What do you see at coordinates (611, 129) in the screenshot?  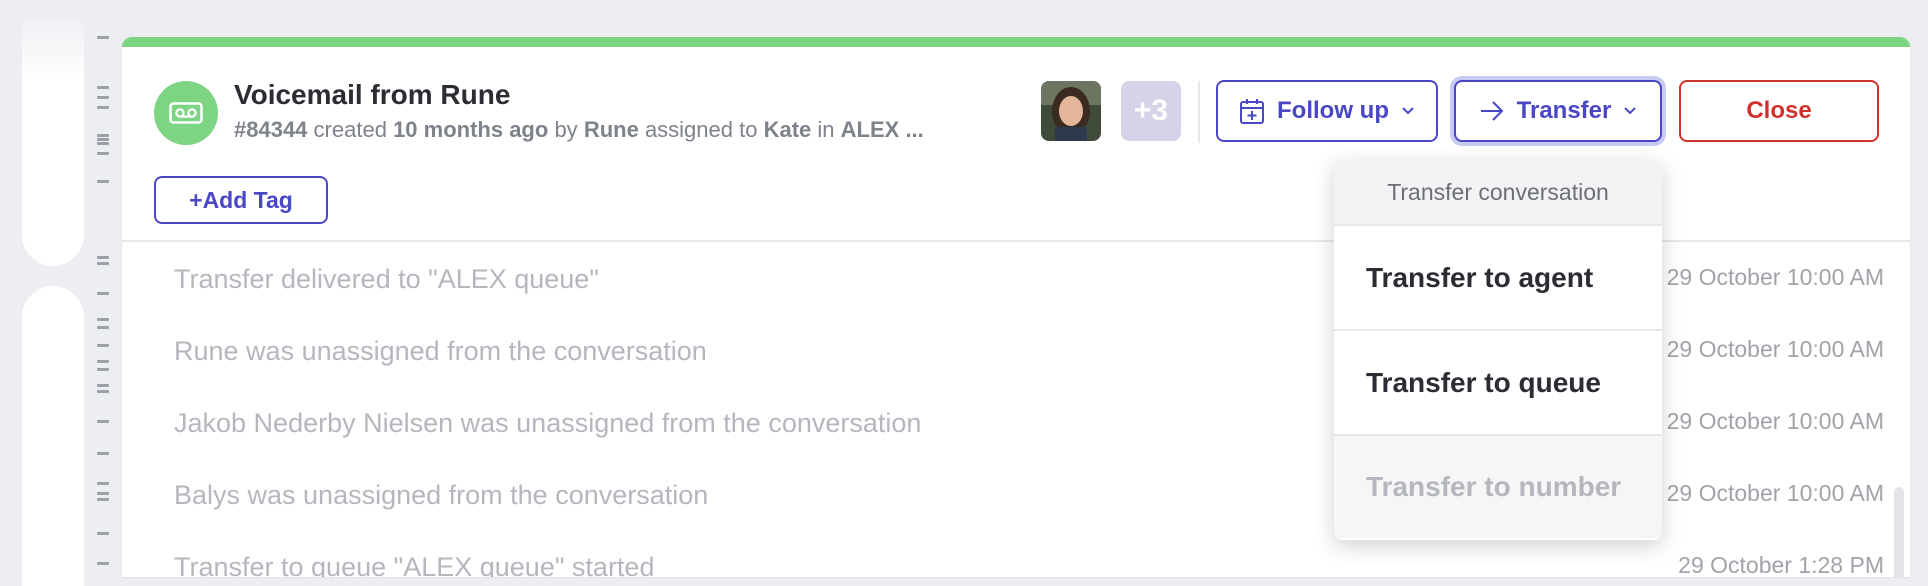 I see `creator-name: Rune` at bounding box center [611, 129].